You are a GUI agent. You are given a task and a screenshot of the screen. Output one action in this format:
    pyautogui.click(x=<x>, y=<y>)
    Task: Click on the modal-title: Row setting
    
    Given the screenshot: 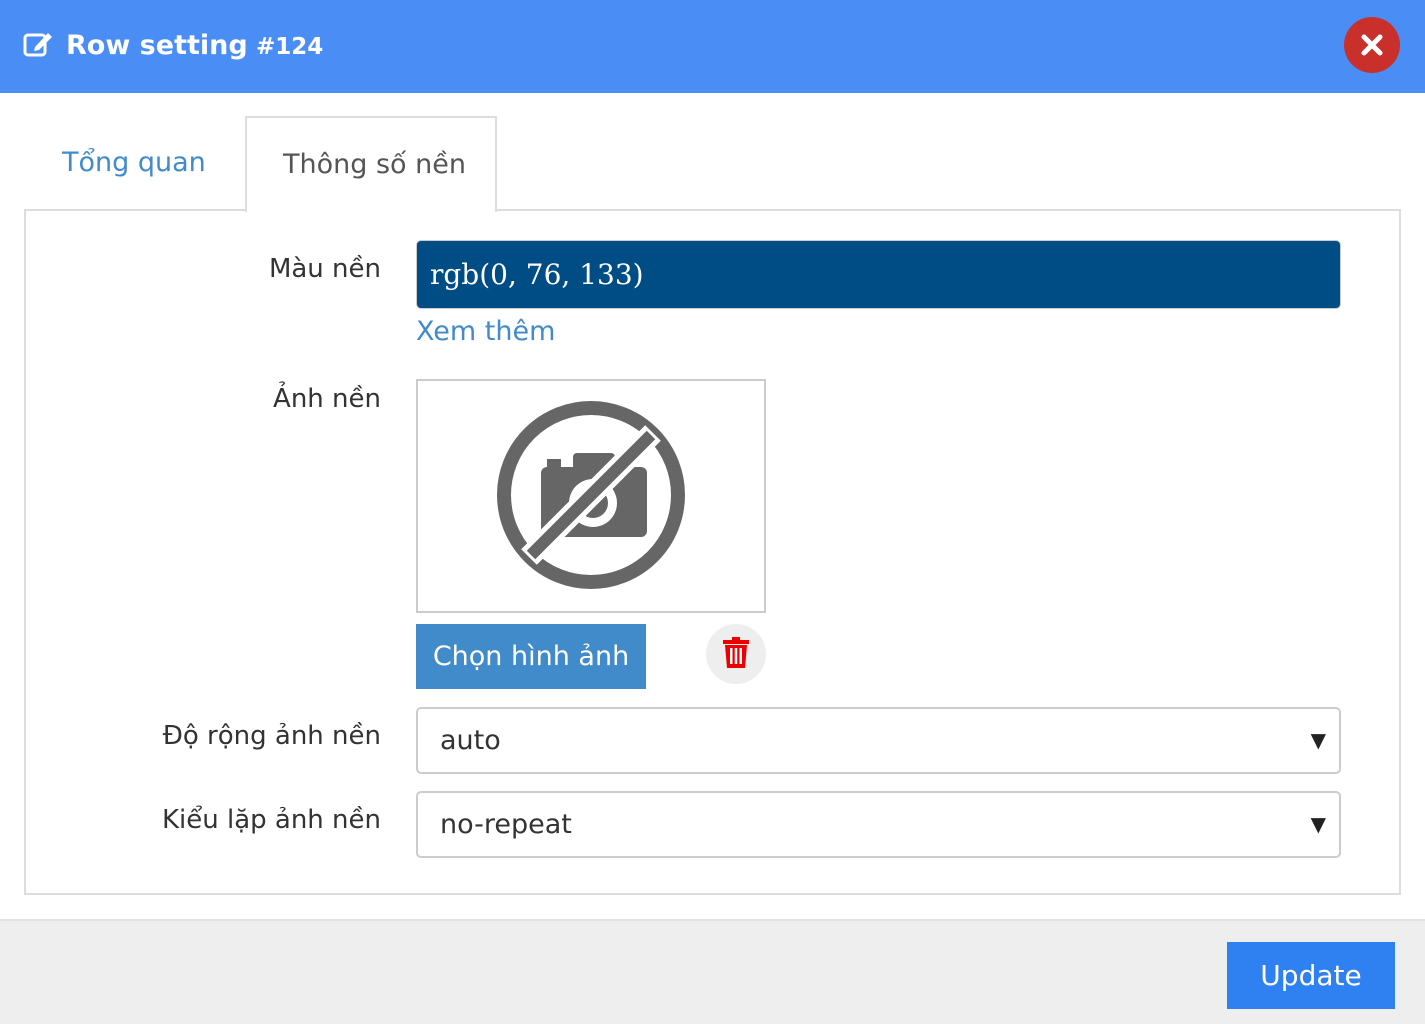 What is the action you would take?
    pyautogui.click(x=157, y=45)
    